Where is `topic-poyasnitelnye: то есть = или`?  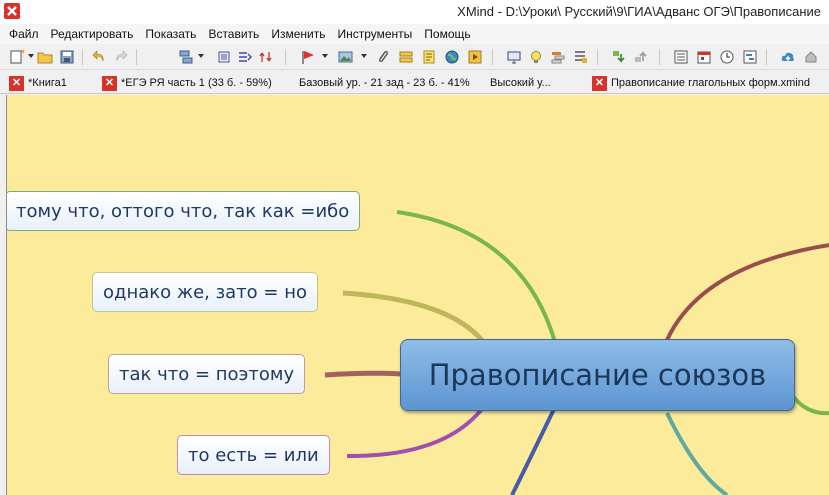
topic-poyasnitelnye: то есть = или is located at coordinates (253, 455).